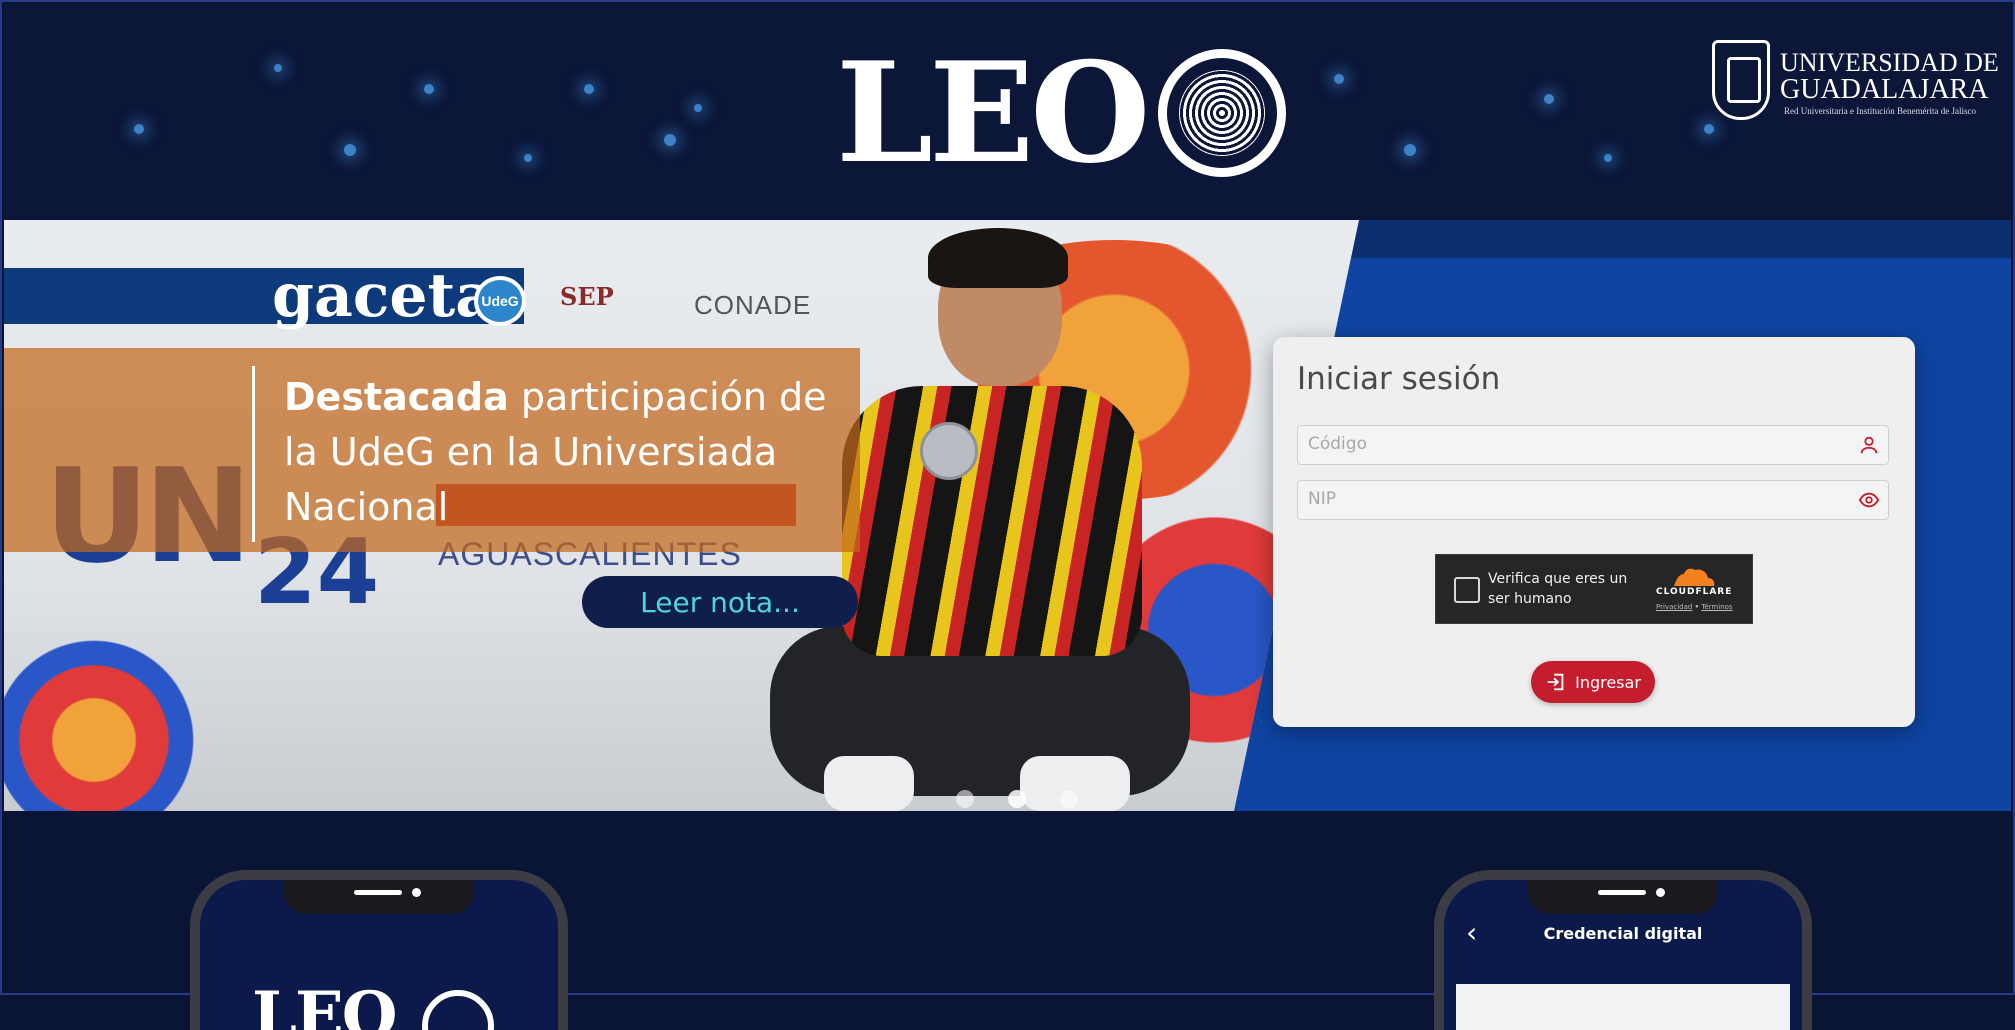  Describe the element at coordinates (1674, 607) in the screenshot. I see `captcha-privacy-link: Privacidad` at that location.